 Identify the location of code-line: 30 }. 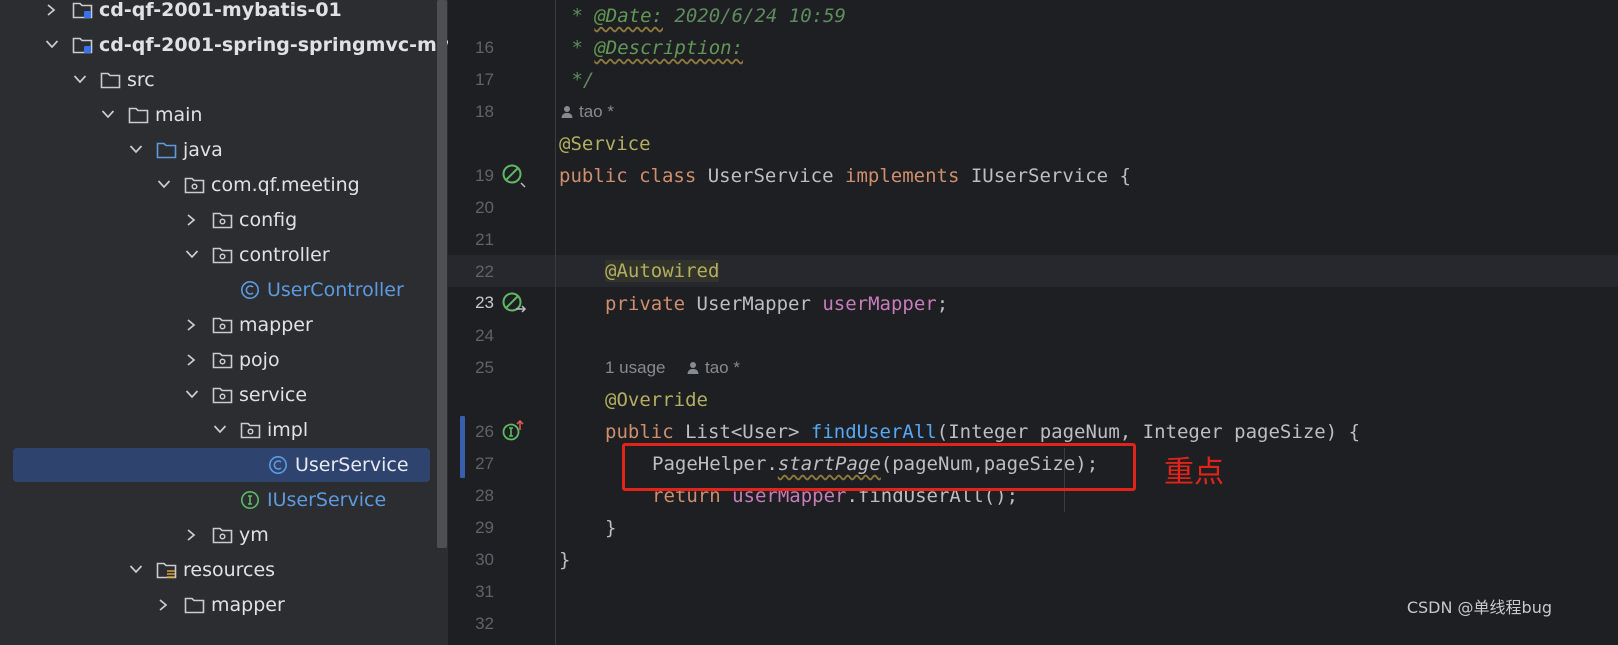
(1033, 540).